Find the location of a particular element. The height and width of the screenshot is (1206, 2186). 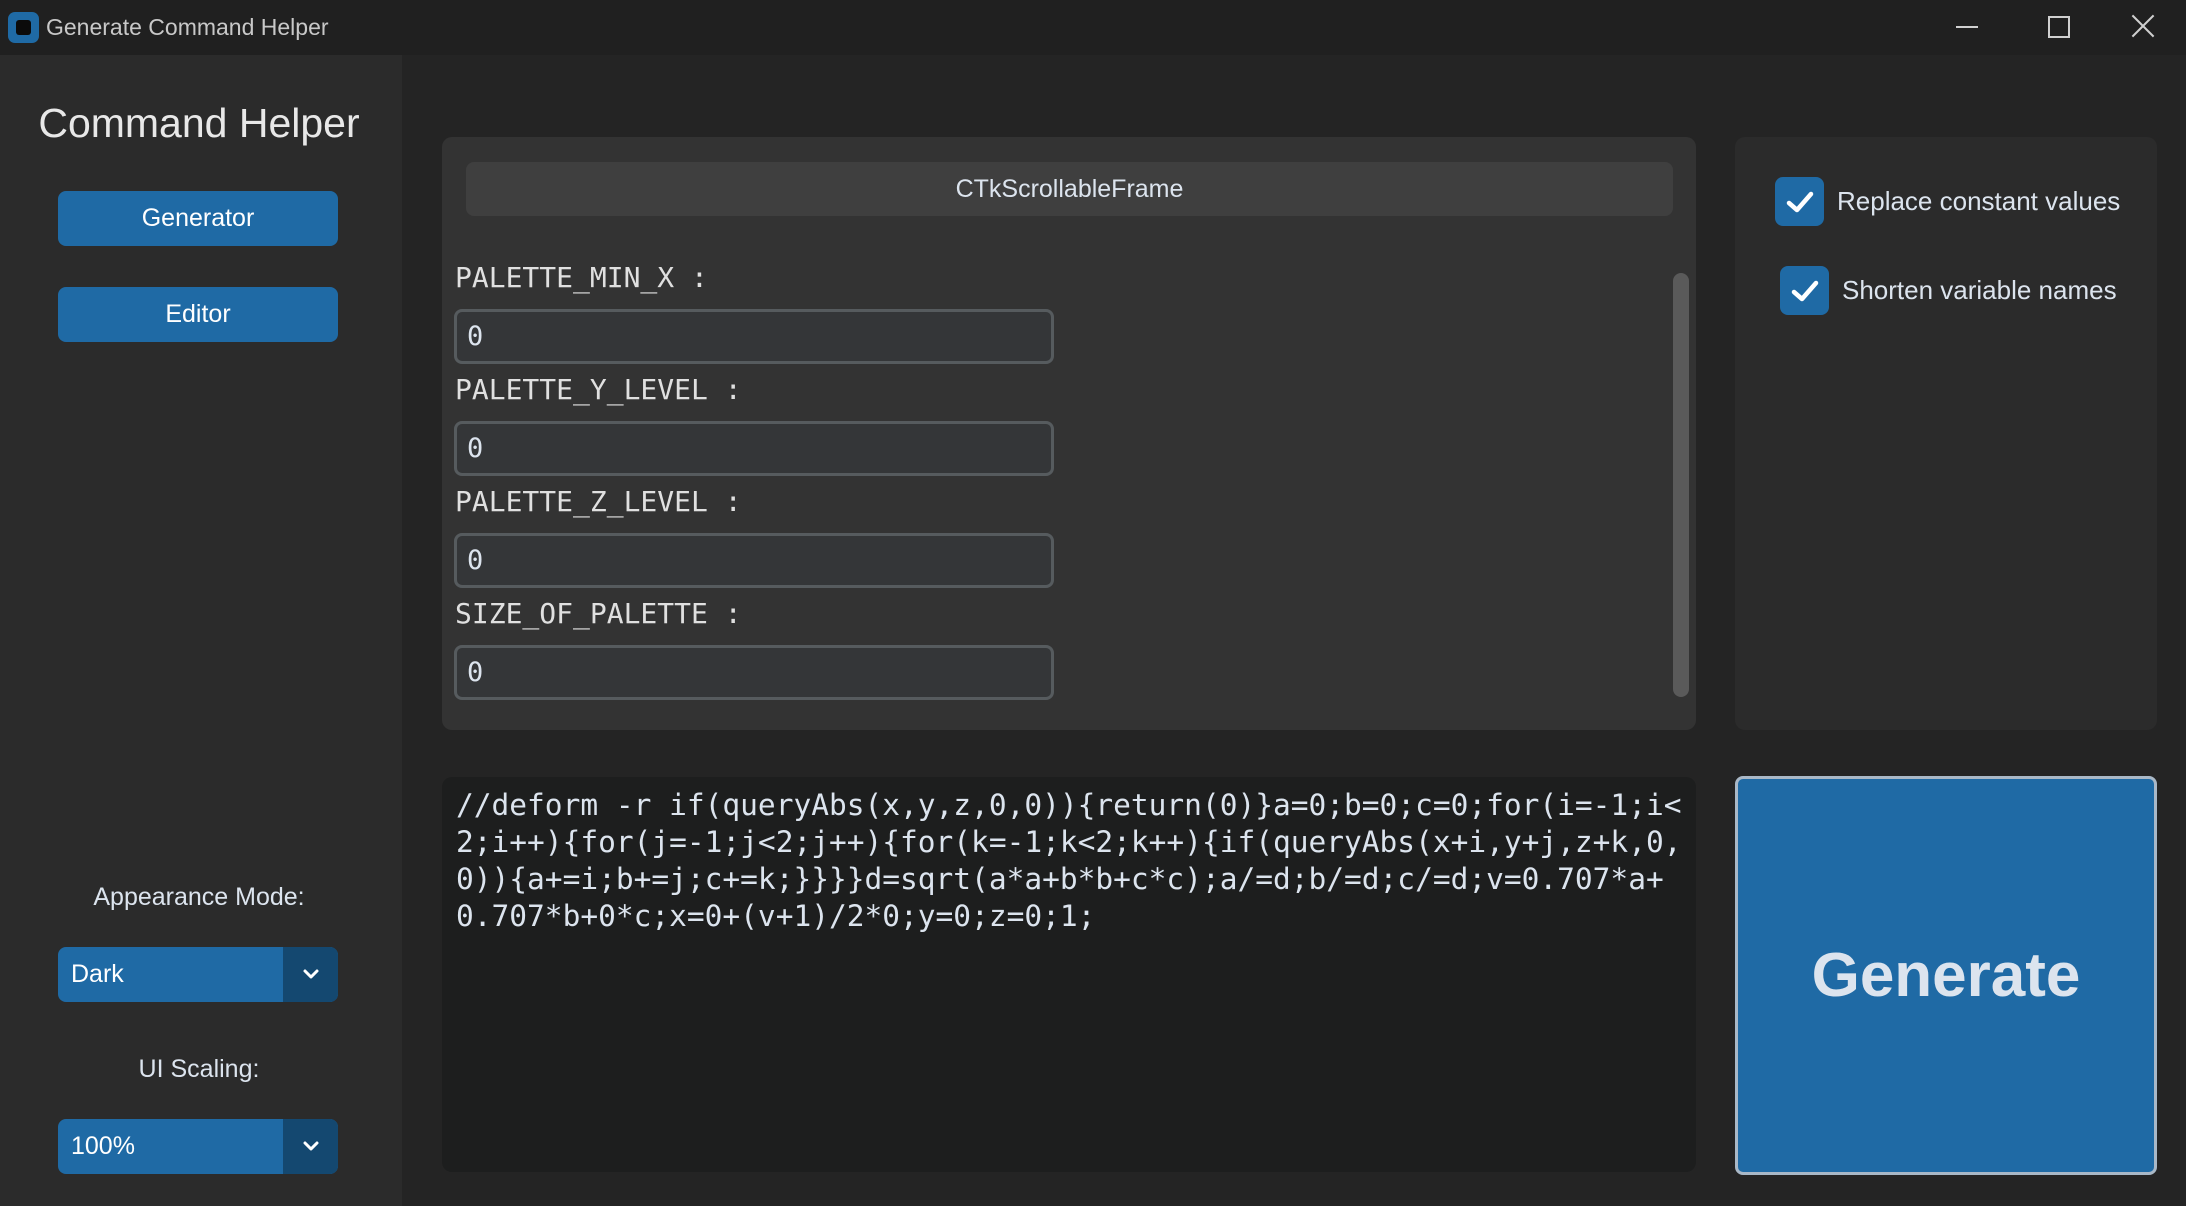

shorten-names-checkbox: Shorten variable names is located at coordinates (1948, 290).